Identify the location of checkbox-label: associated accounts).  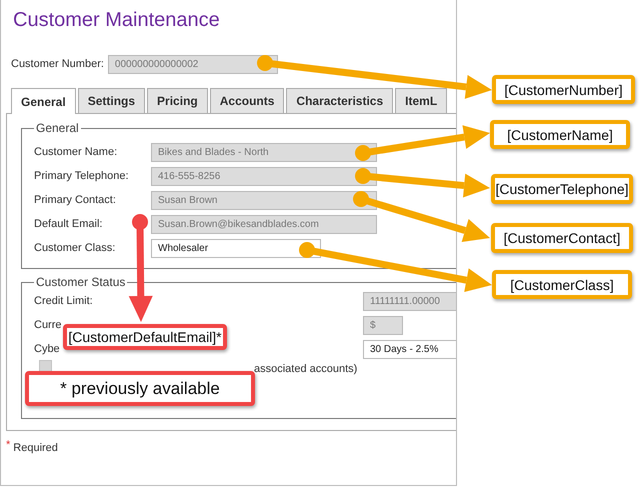
(306, 369).